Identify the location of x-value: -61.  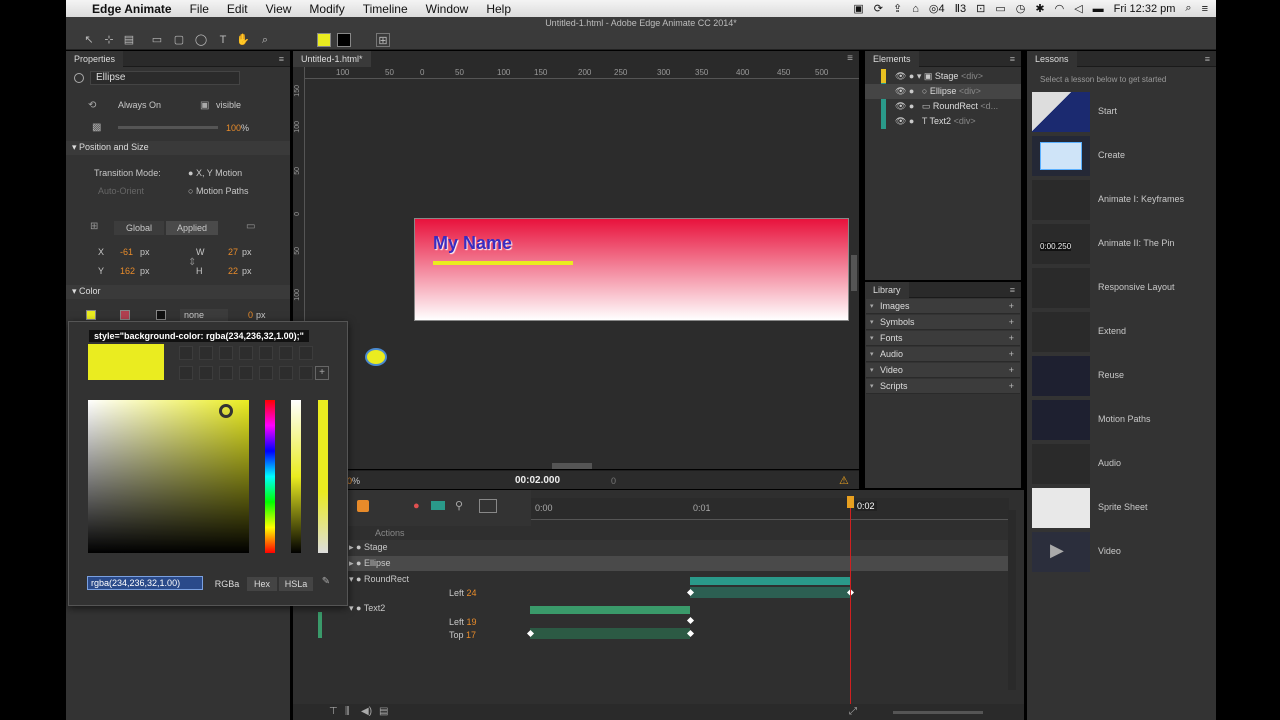
(126, 252).